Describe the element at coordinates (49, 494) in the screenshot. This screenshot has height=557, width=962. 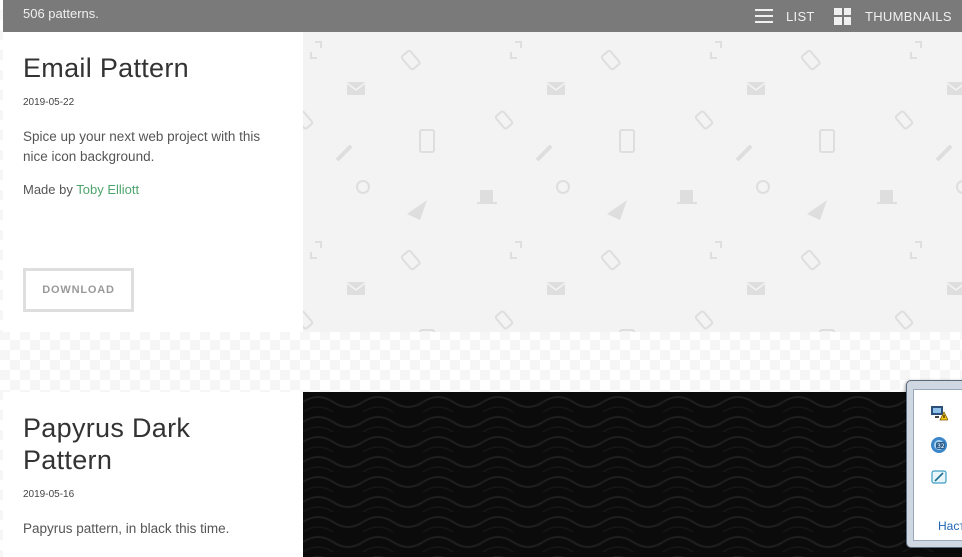
I see `pattern-date: 2019-05-16` at that location.